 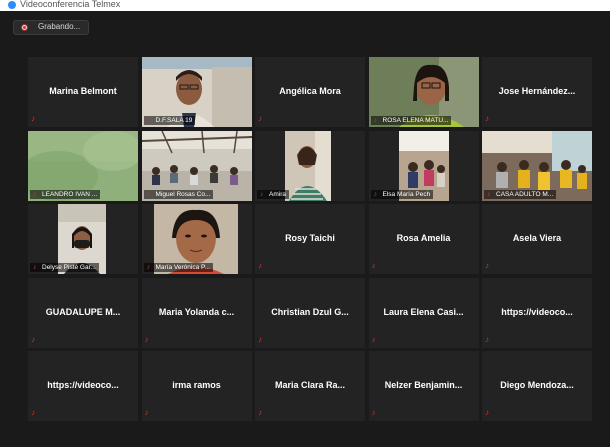 I want to click on participant-tile-christian-dzul-g: Christian Dzul G... ♪, so click(x=310, y=312).